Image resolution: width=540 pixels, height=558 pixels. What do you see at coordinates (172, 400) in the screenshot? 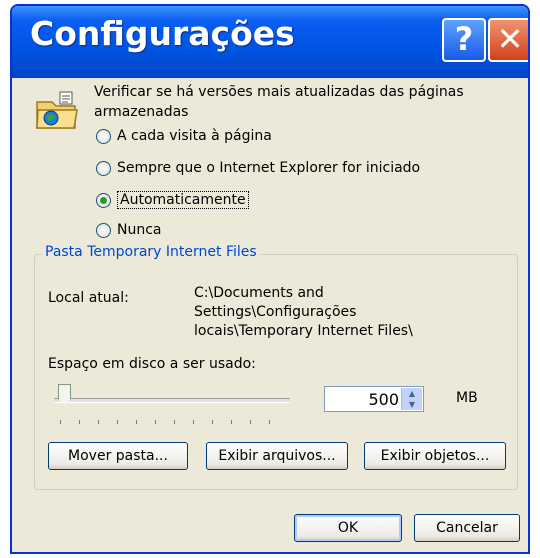
I see `disk-space-slider-track` at bounding box center [172, 400].